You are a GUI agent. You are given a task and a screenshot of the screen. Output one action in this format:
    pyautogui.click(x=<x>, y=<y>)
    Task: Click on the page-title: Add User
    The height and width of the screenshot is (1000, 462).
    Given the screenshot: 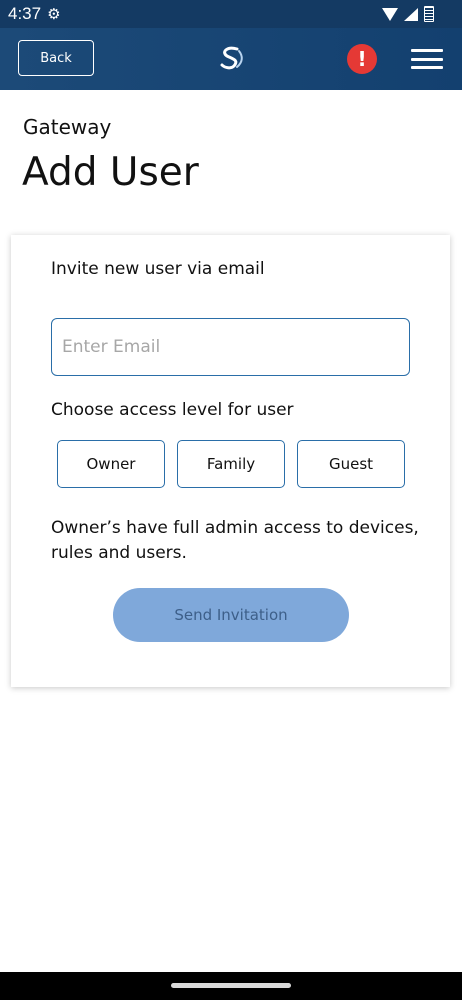 What is the action you would take?
    pyautogui.click(x=110, y=172)
    